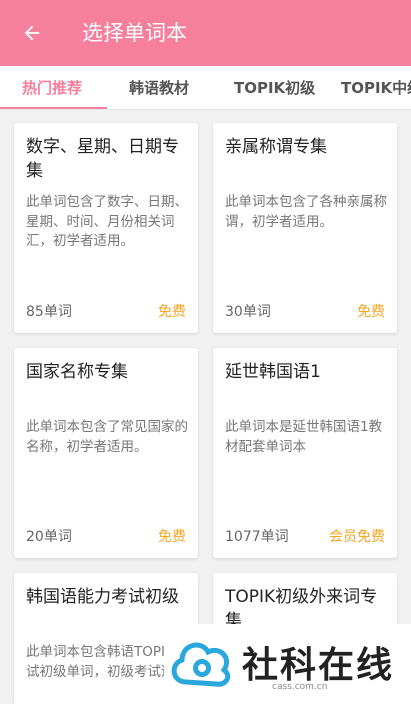 The height and width of the screenshot is (704, 411). What do you see at coordinates (49, 537) in the screenshot?
I see `card-word-count: 20单词` at bounding box center [49, 537].